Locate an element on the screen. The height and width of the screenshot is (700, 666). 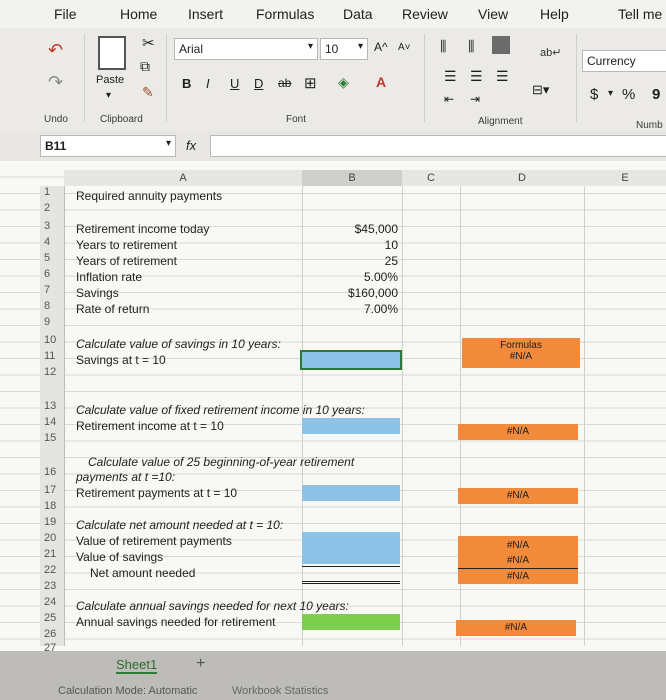
tab-help: Help is located at coordinates (554, 14).